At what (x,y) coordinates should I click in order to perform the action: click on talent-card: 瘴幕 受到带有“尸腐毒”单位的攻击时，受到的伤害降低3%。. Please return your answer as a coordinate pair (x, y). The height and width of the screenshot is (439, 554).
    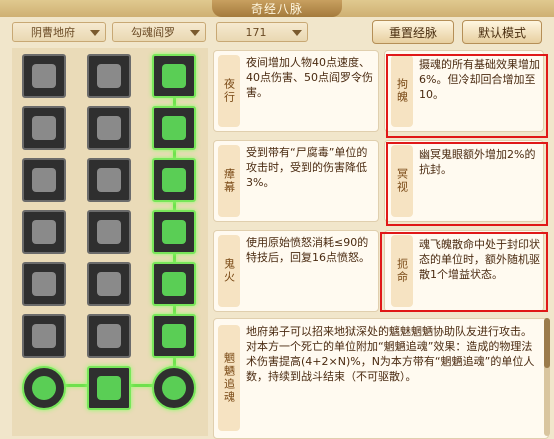
    Looking at the image, I should click on (296, 181).